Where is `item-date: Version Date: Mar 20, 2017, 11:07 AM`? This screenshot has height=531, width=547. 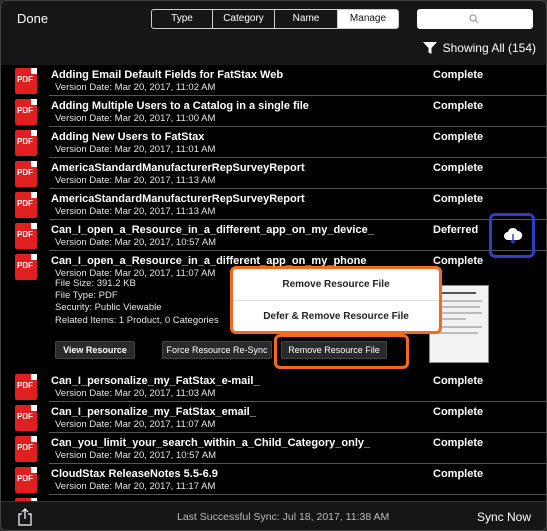
item-date: Version Date: Mar 20, 2017, 11:07 AM is located at coordinates (135, 424).